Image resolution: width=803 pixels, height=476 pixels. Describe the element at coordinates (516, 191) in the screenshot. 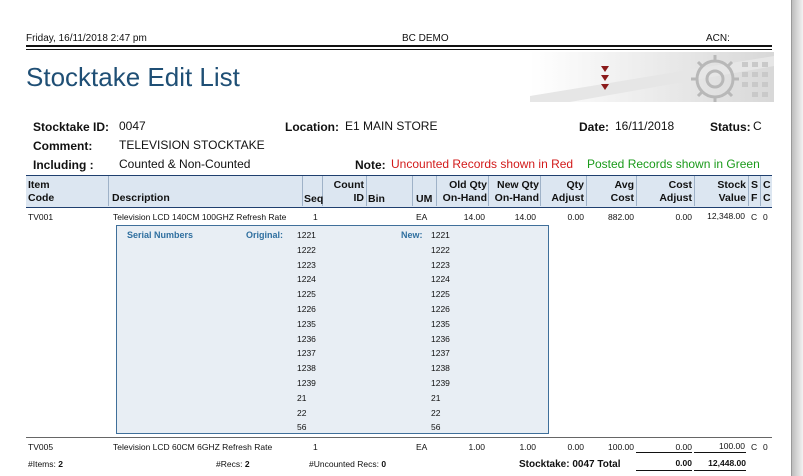

I see `col-new-qty: New Qty On-Hand` at that location.